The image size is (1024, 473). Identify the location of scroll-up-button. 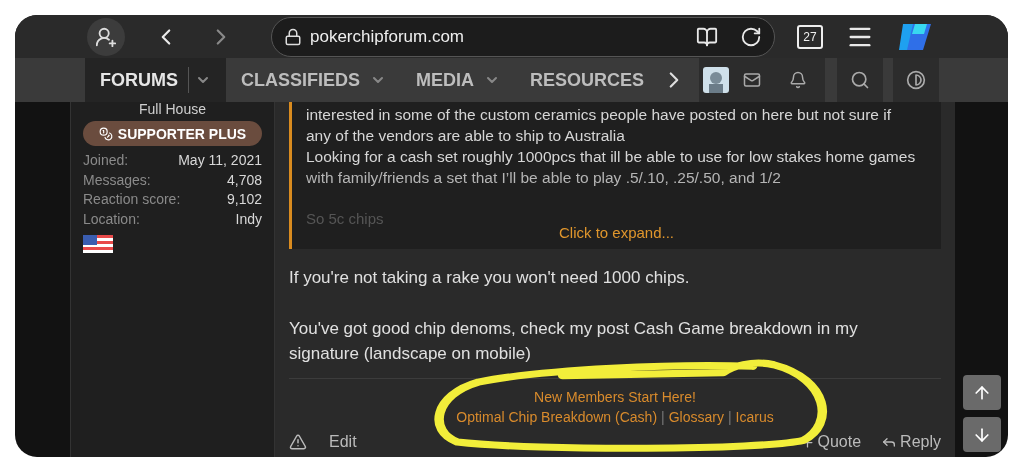
(981, 392).